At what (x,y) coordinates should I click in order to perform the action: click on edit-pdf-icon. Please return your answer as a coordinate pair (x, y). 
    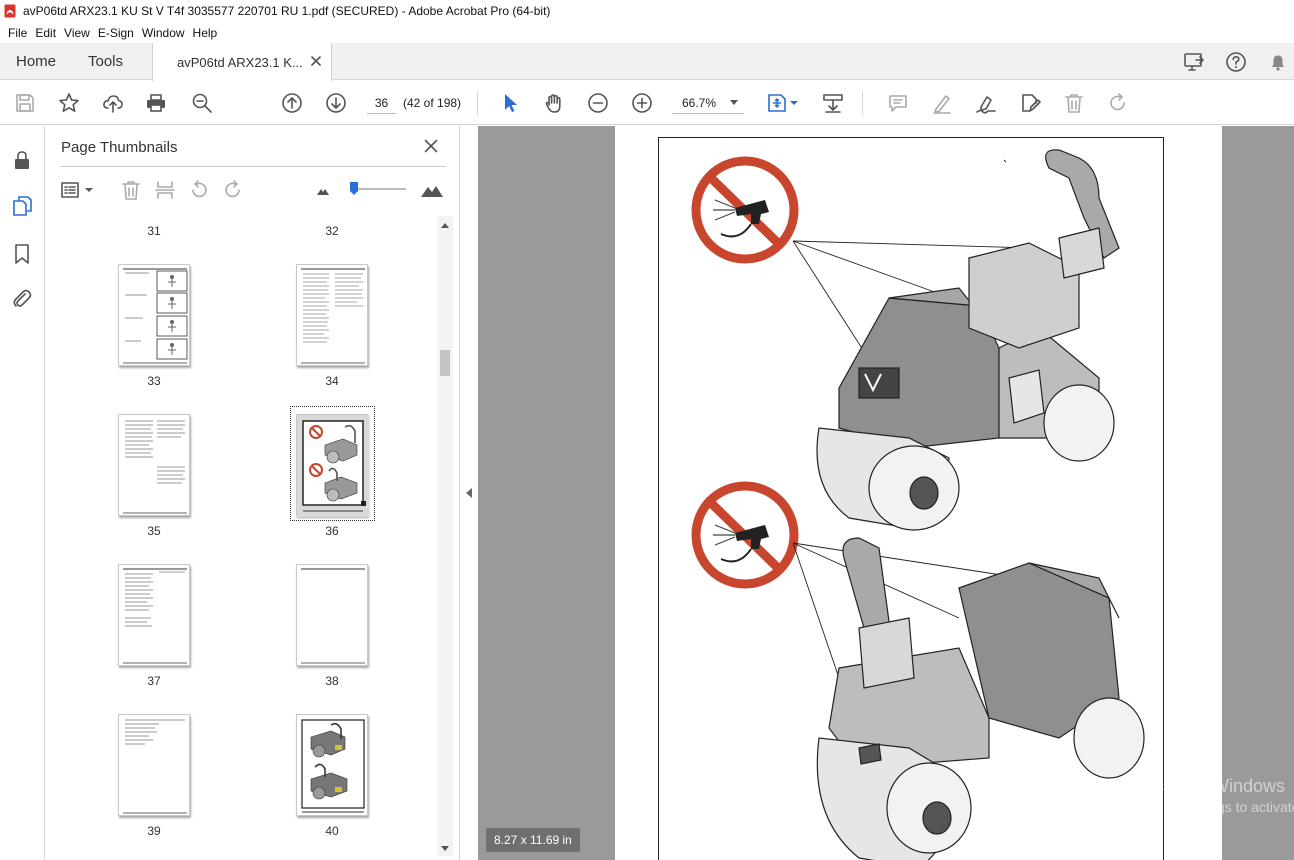
    Looking at the image, I should click on (1030, 103).